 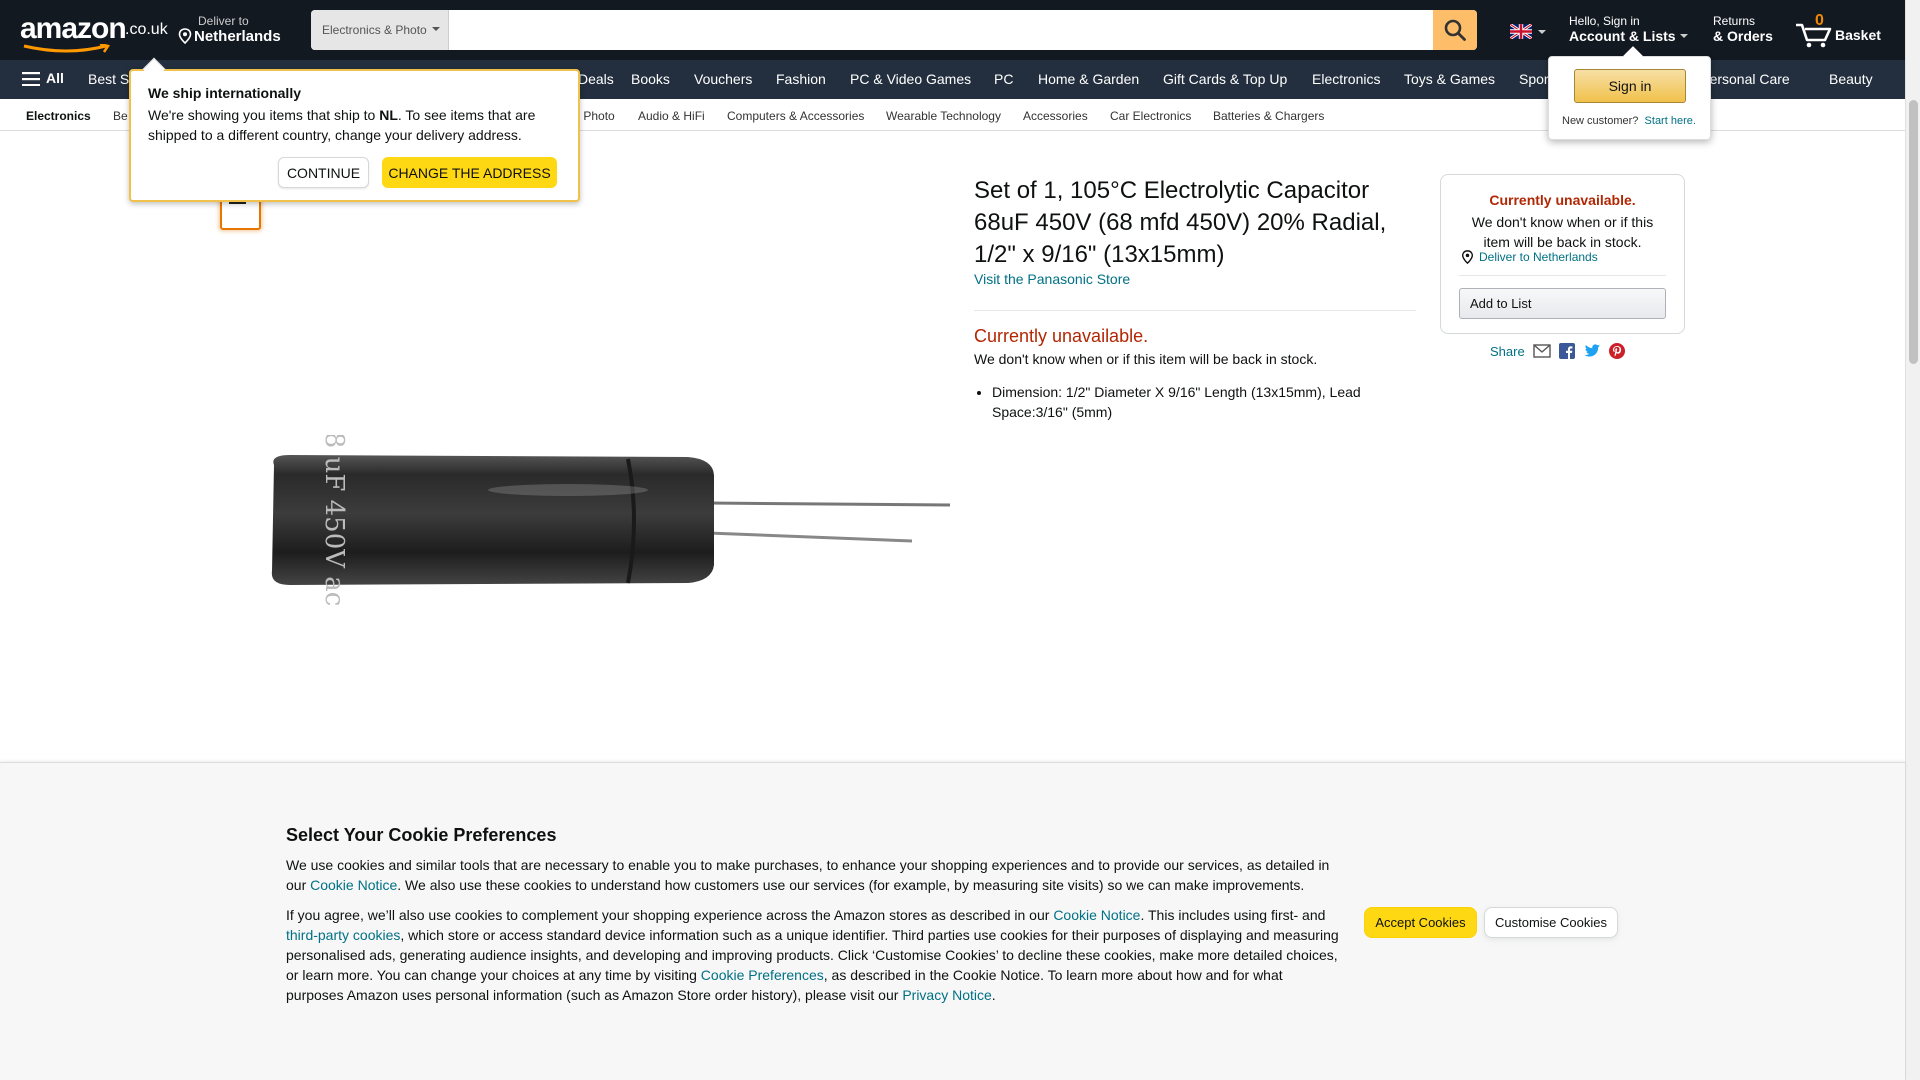 What do you see at coordinates (795, 116) in the screenshot?
I see `subnav-item-computers: Computers & Accessories` at bounding box center [795, 116].